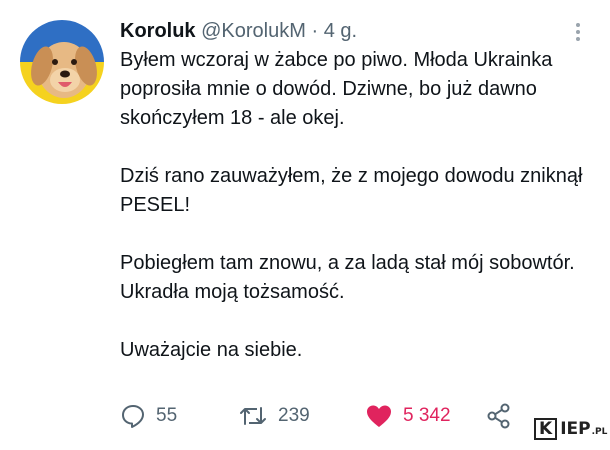 The image size is (610, 450). Describe the element at coordinates (546, 429) in the screenshot. I see `watermark-letter: K` at that location.